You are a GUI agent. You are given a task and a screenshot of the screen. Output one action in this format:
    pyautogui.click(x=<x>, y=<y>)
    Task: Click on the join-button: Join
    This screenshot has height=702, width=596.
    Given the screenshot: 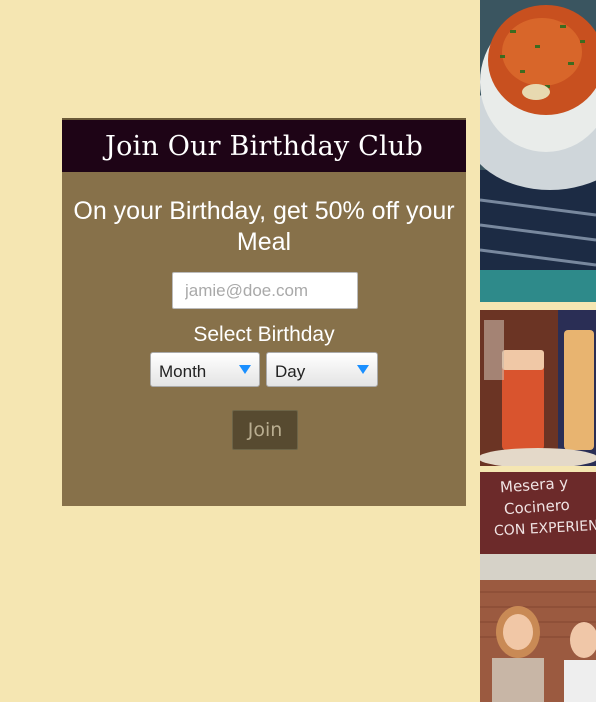 What is the action you would take?
    pyautogui.click(x=265, y=430)
    